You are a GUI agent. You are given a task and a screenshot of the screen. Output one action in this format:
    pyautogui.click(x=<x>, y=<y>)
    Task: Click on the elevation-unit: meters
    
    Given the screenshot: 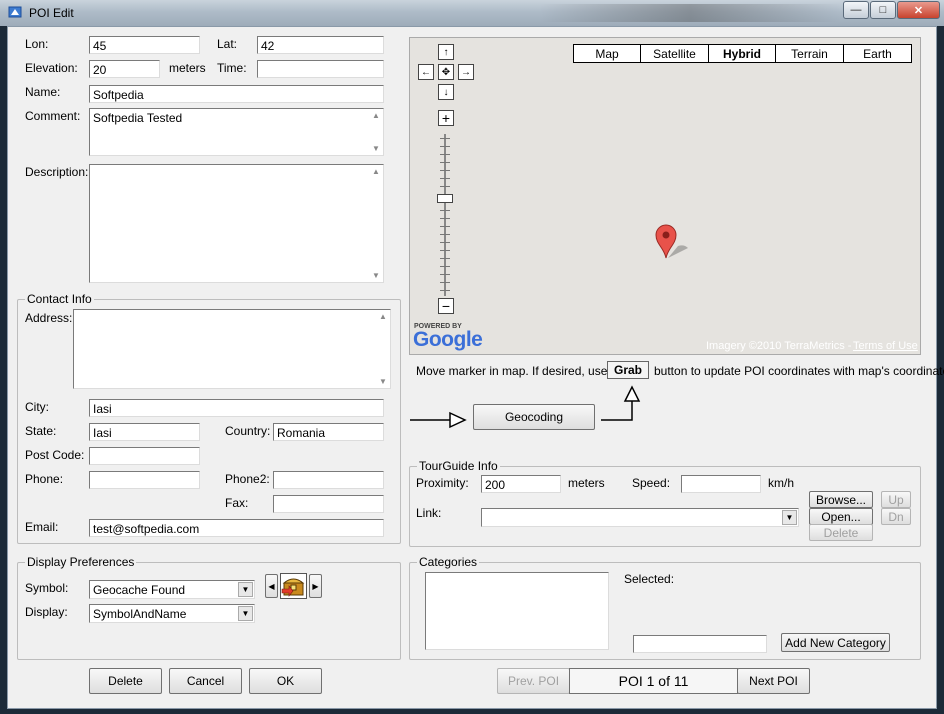 What is the action you would take?
    pyautogui.click(x=187, y=68)
    